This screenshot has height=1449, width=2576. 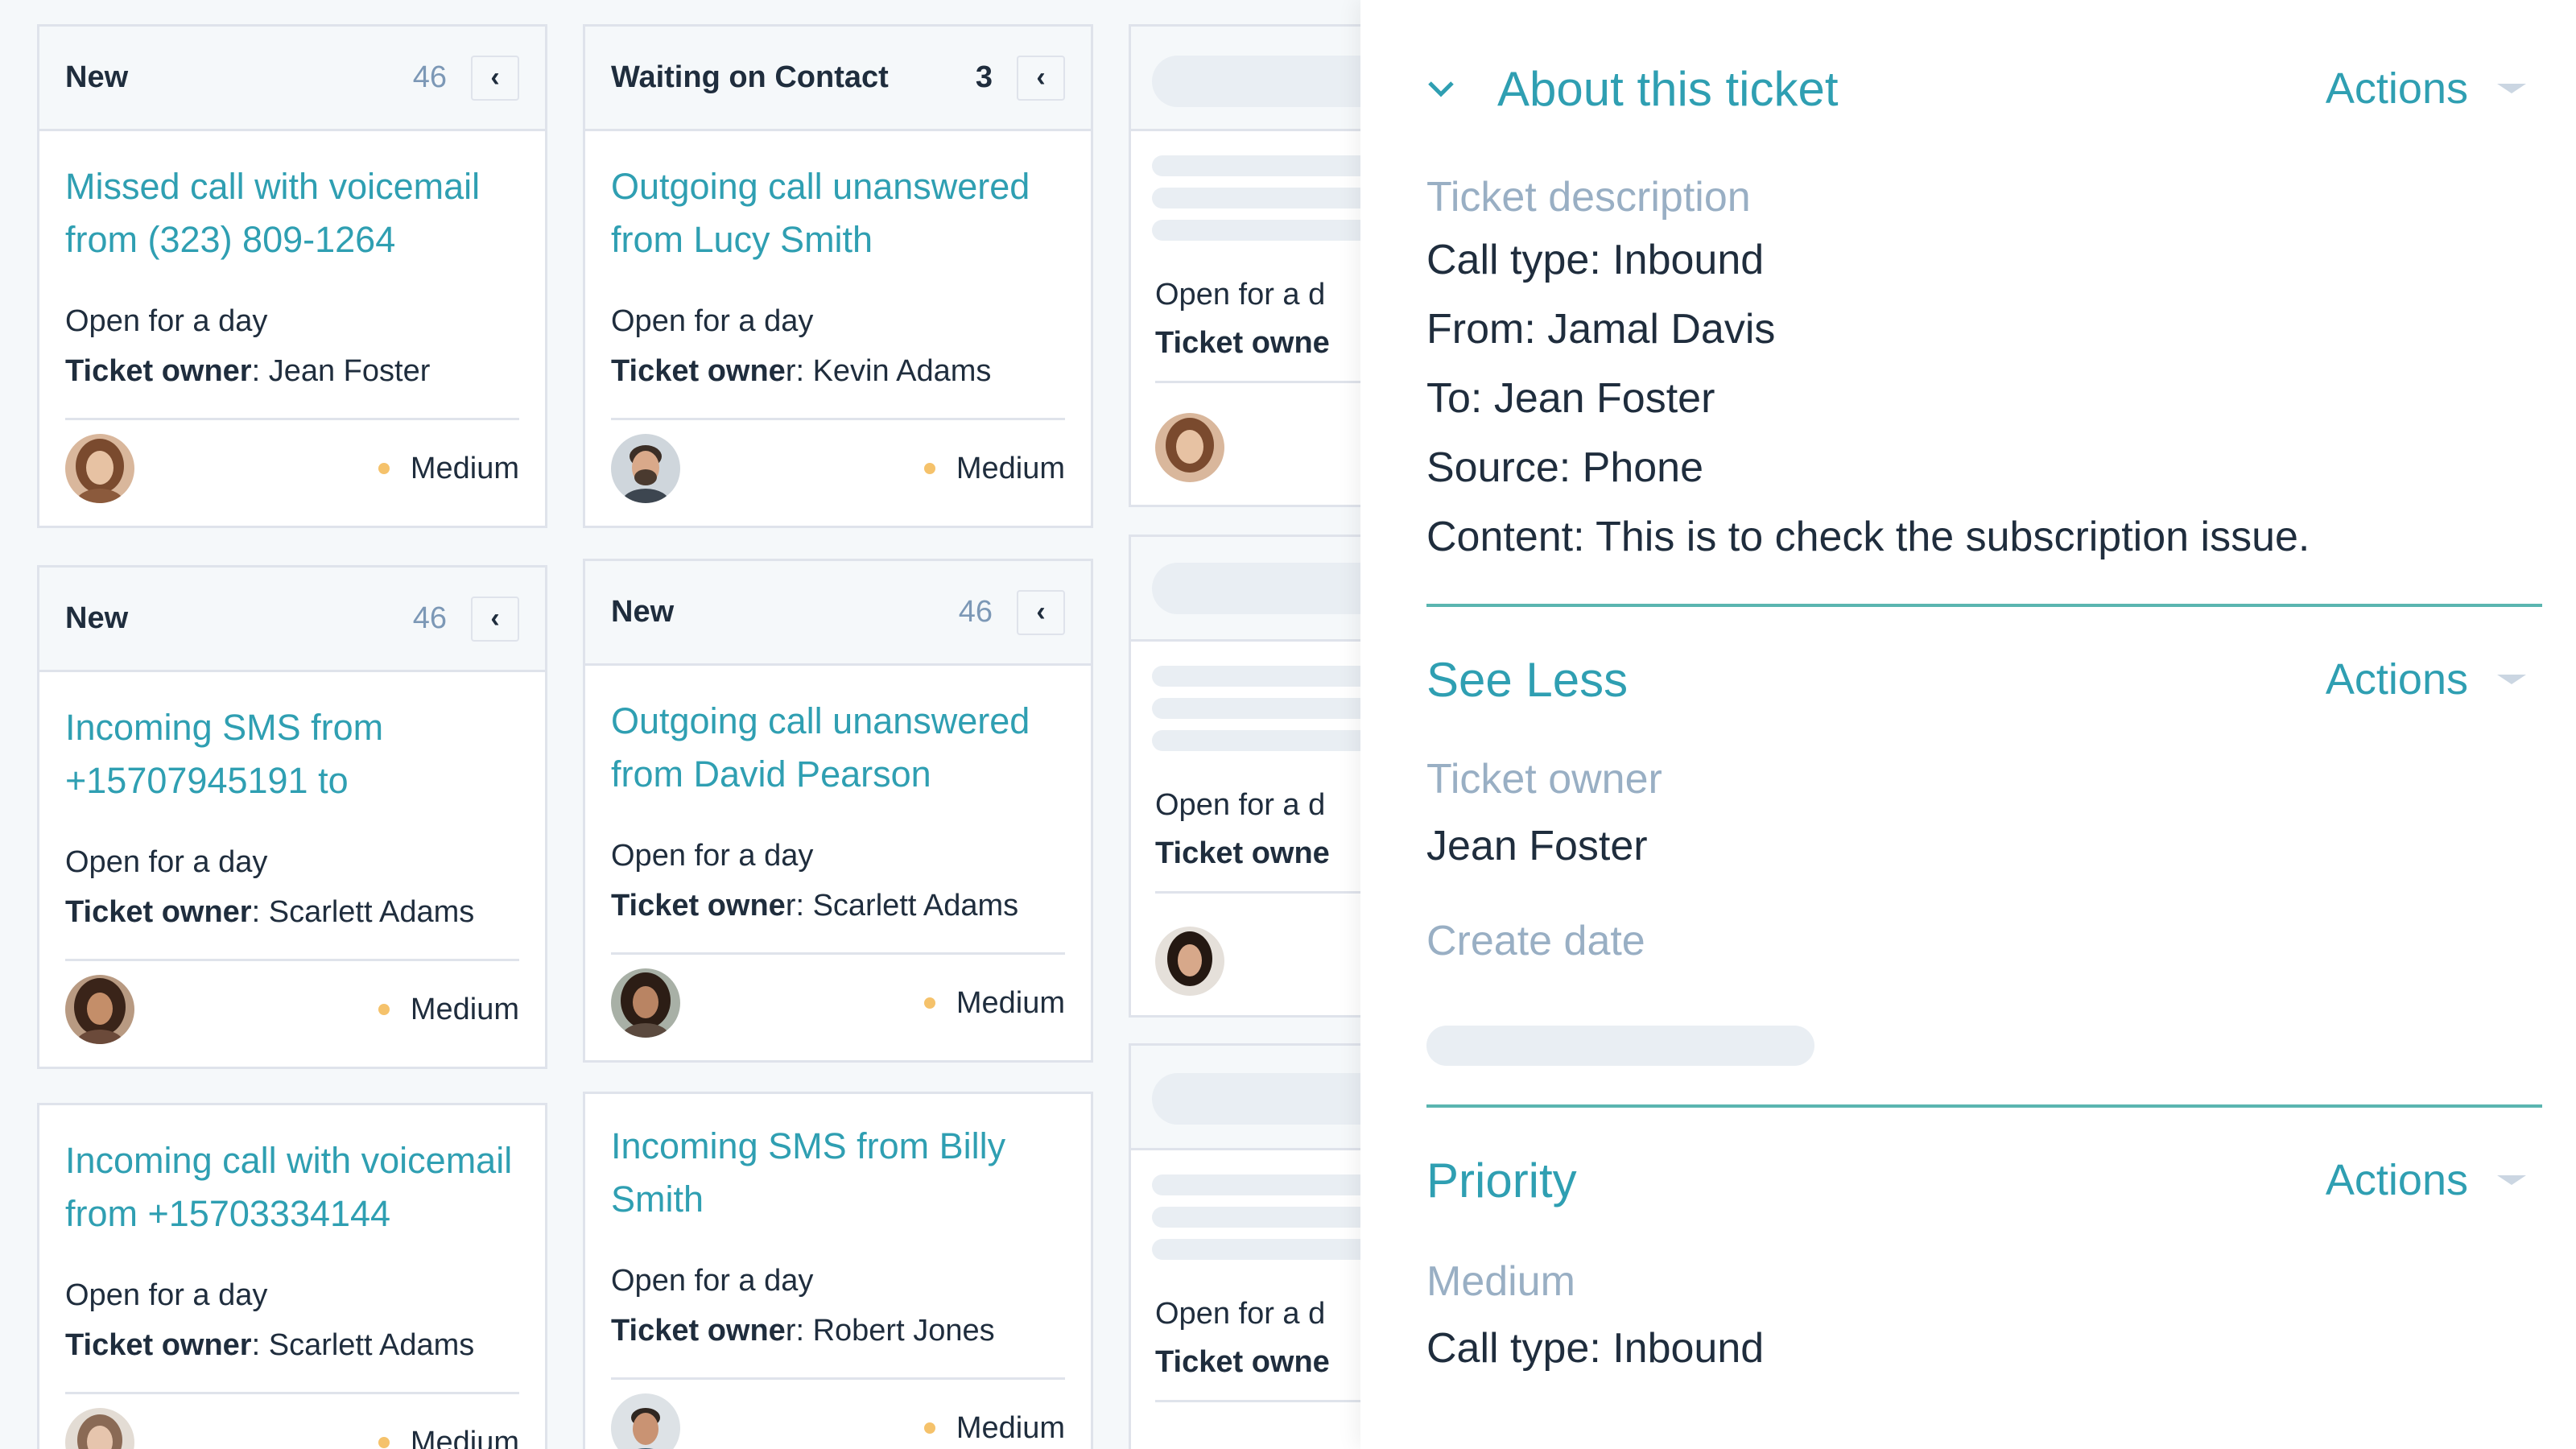 What do you see at coordinates (888, 371) in the screenshot?
I see `ticket-owner-name: r: Kevin Adams` at bounding box center [888, 371].